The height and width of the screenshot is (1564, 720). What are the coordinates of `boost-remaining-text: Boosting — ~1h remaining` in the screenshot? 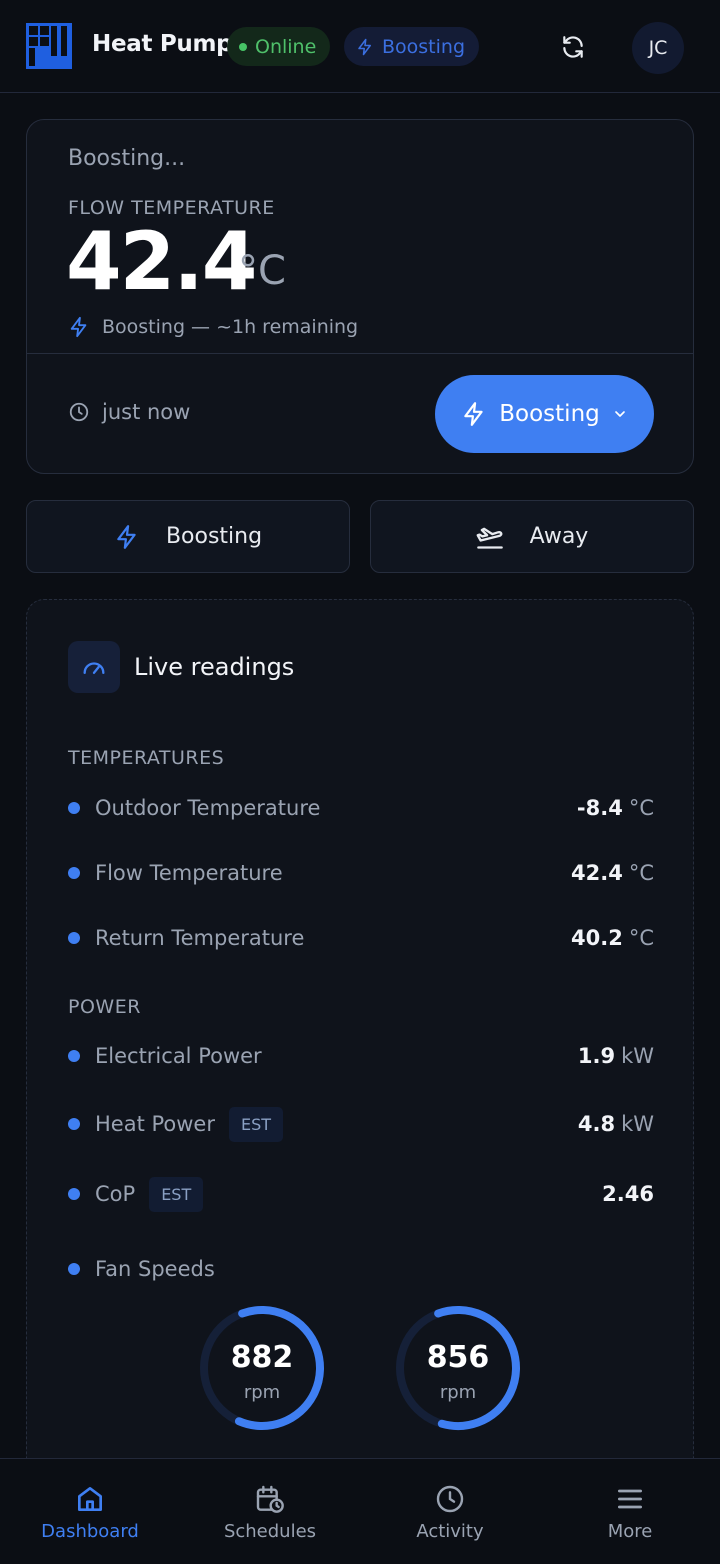 It's located at (230, 327).